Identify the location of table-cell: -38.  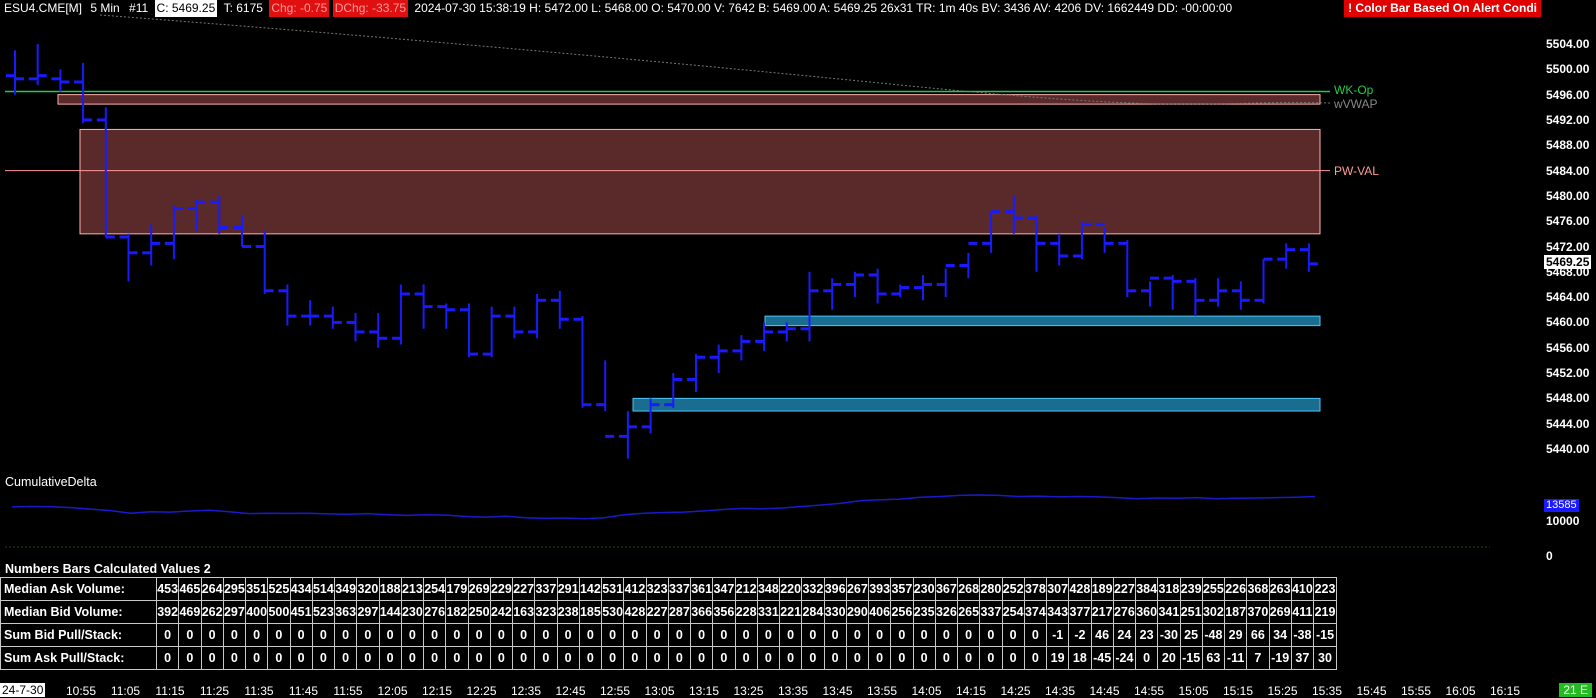
(1302, 635).